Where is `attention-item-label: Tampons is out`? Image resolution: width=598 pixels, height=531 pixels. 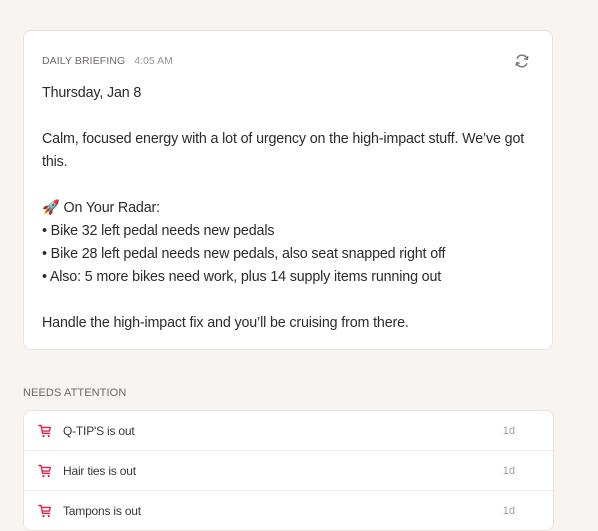 attention-item-label: Tampons is out is located at coordinates (102, 510).